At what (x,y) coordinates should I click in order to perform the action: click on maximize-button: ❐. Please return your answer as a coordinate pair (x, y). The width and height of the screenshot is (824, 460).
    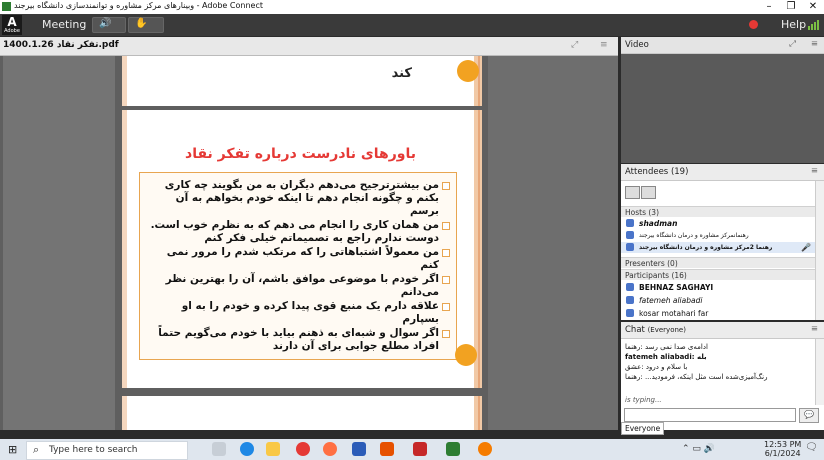
    Looking at the image, I should click on (791, 7).